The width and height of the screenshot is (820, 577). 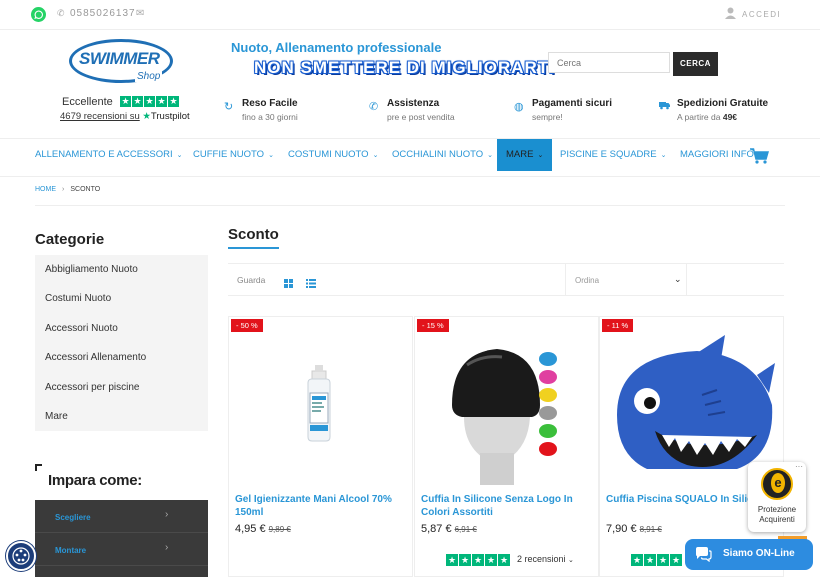 I want to click on list-view-icon, so click(x=311, y=284).